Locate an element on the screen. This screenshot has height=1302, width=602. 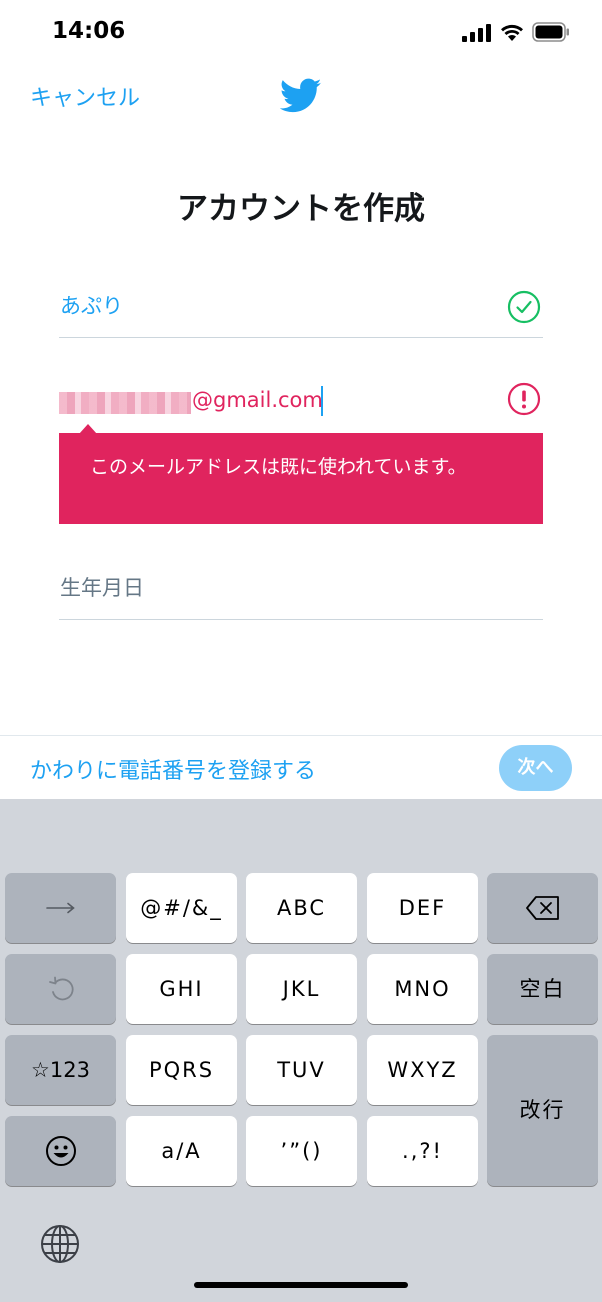
emoji-icon is located at coordinates (60, 1151).